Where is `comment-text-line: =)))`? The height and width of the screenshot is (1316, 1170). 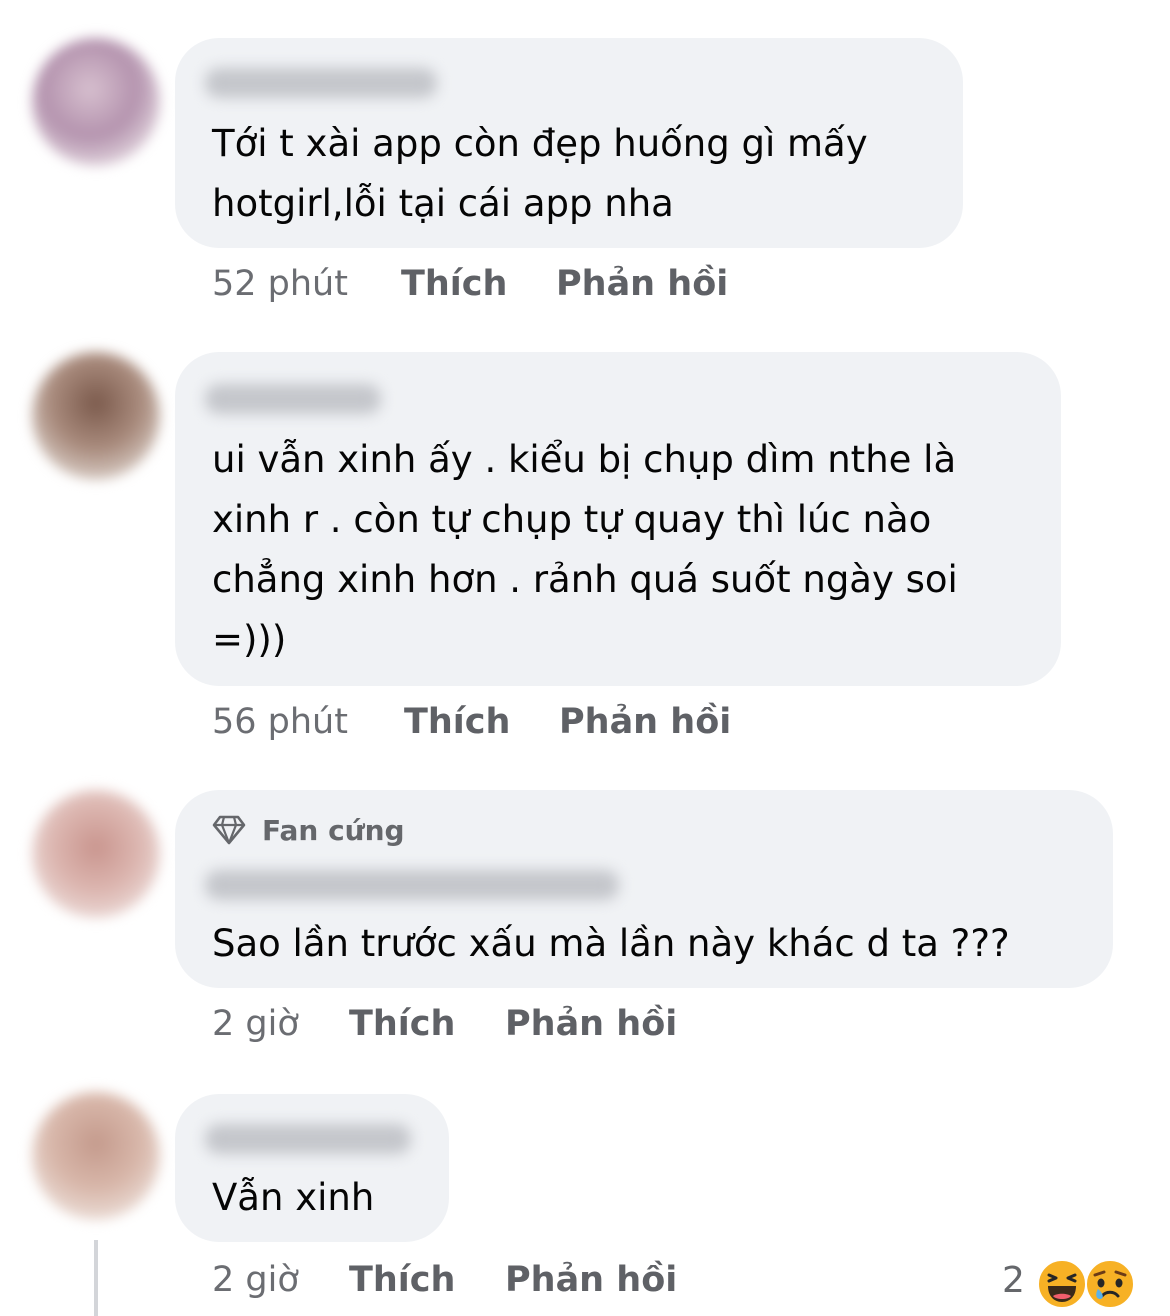
comment-text-line: =))) is located at coordinates (249, 639).